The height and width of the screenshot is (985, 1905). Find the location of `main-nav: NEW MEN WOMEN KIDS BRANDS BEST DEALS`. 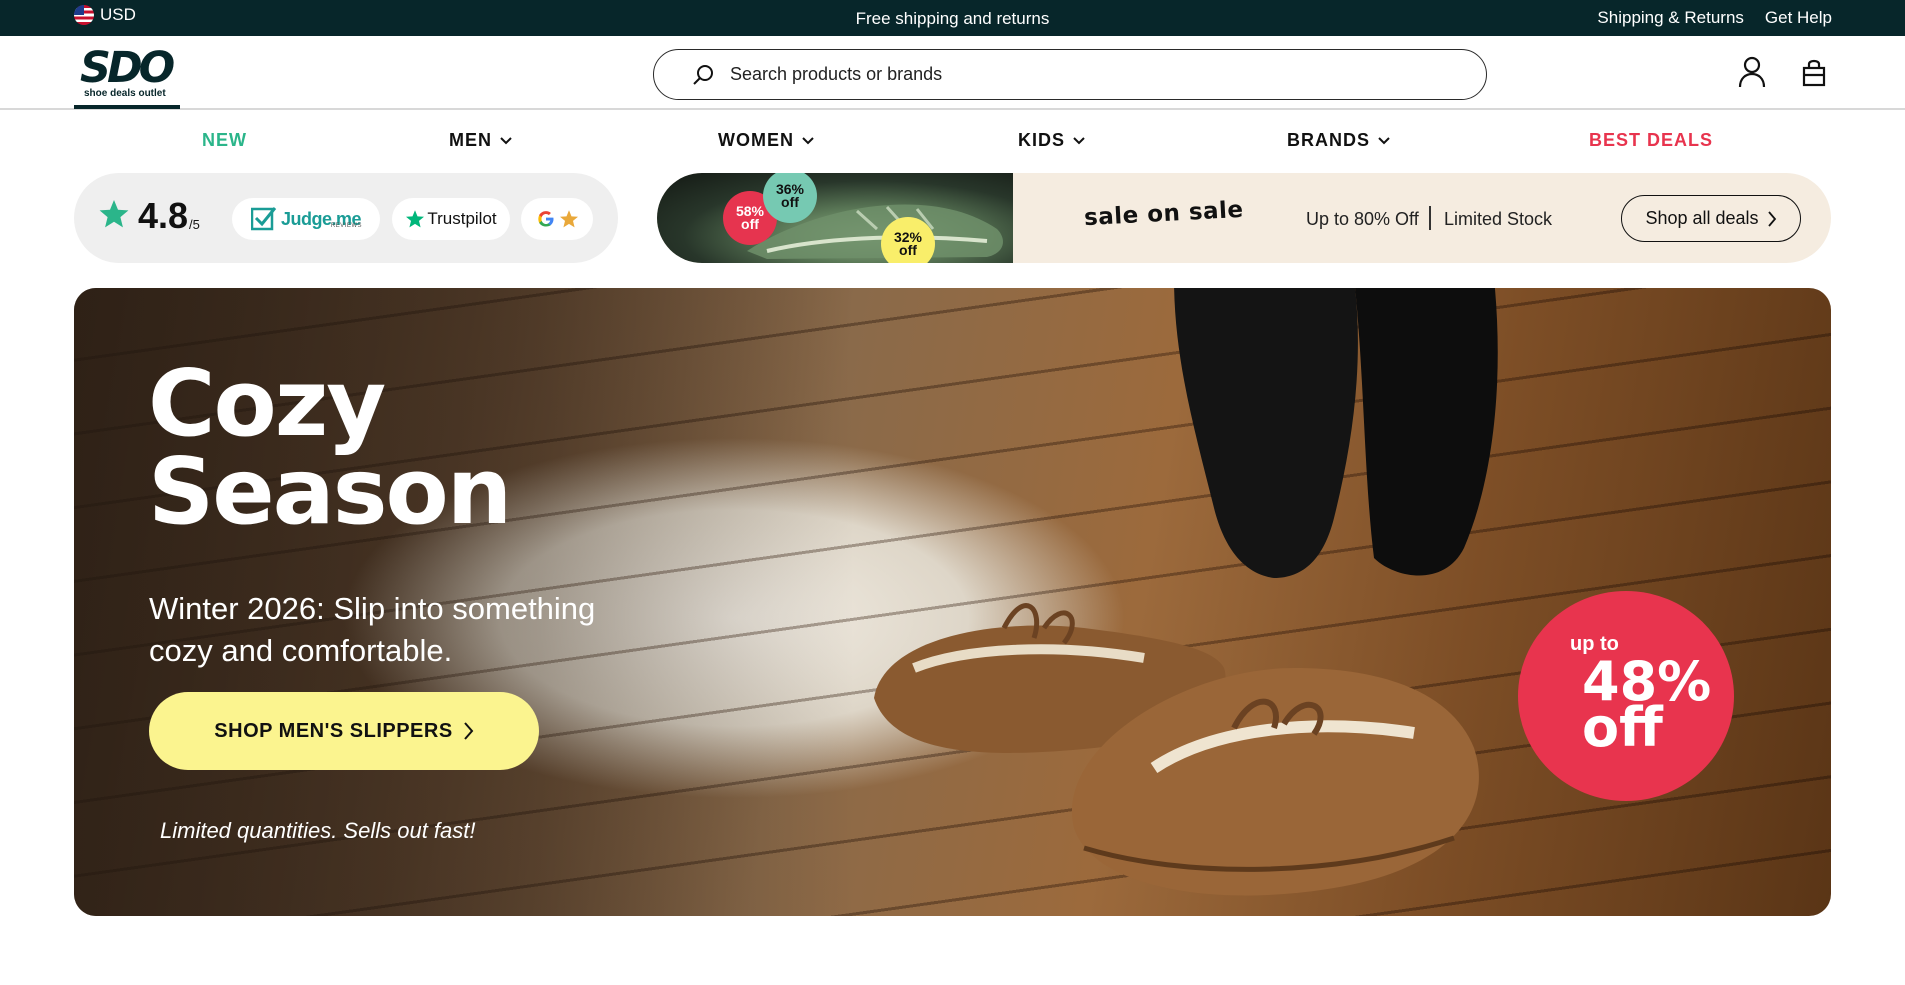

main-nav: NEW MEN WOMEN KIDS BRANDS BEST DEALS is located at coordinates (952, 143).